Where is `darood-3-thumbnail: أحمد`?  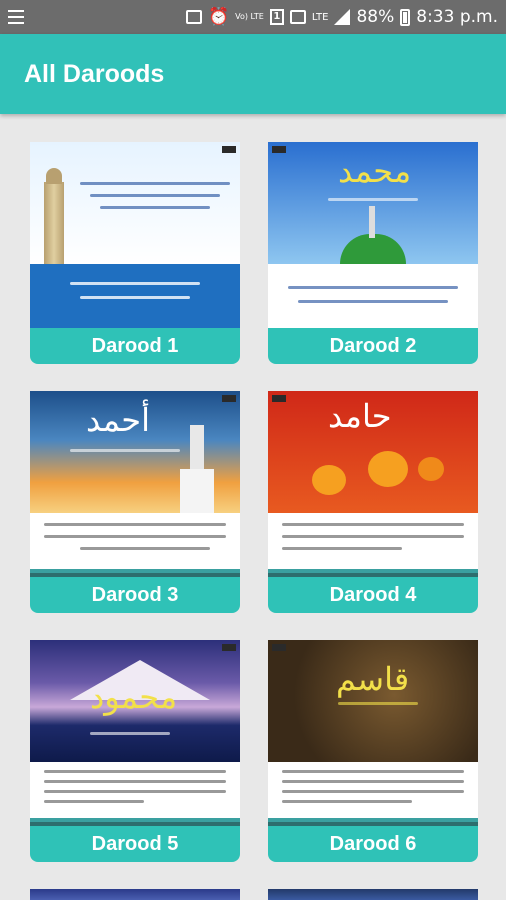
darood-3-thumbnail: أحمد is located at coordinates (135, 484).